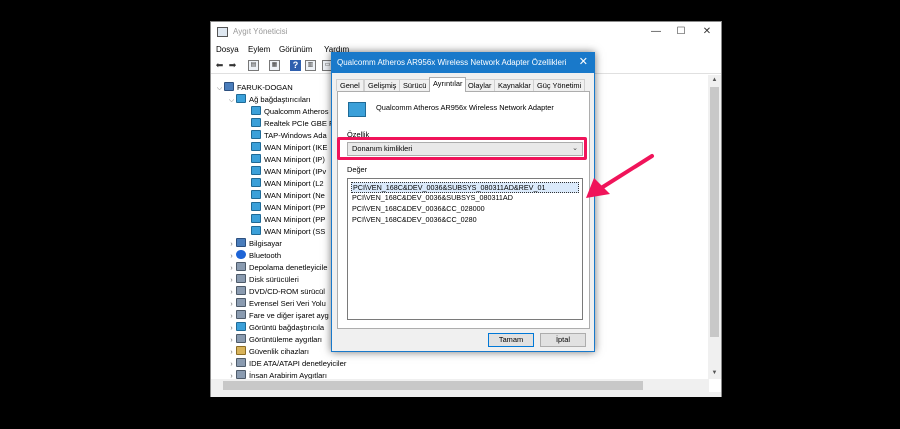 This screenshot has height=429, width=900. Describe the element at coordinates (357, 169) in the screenshot. I see `value-label: Değer` at that location.